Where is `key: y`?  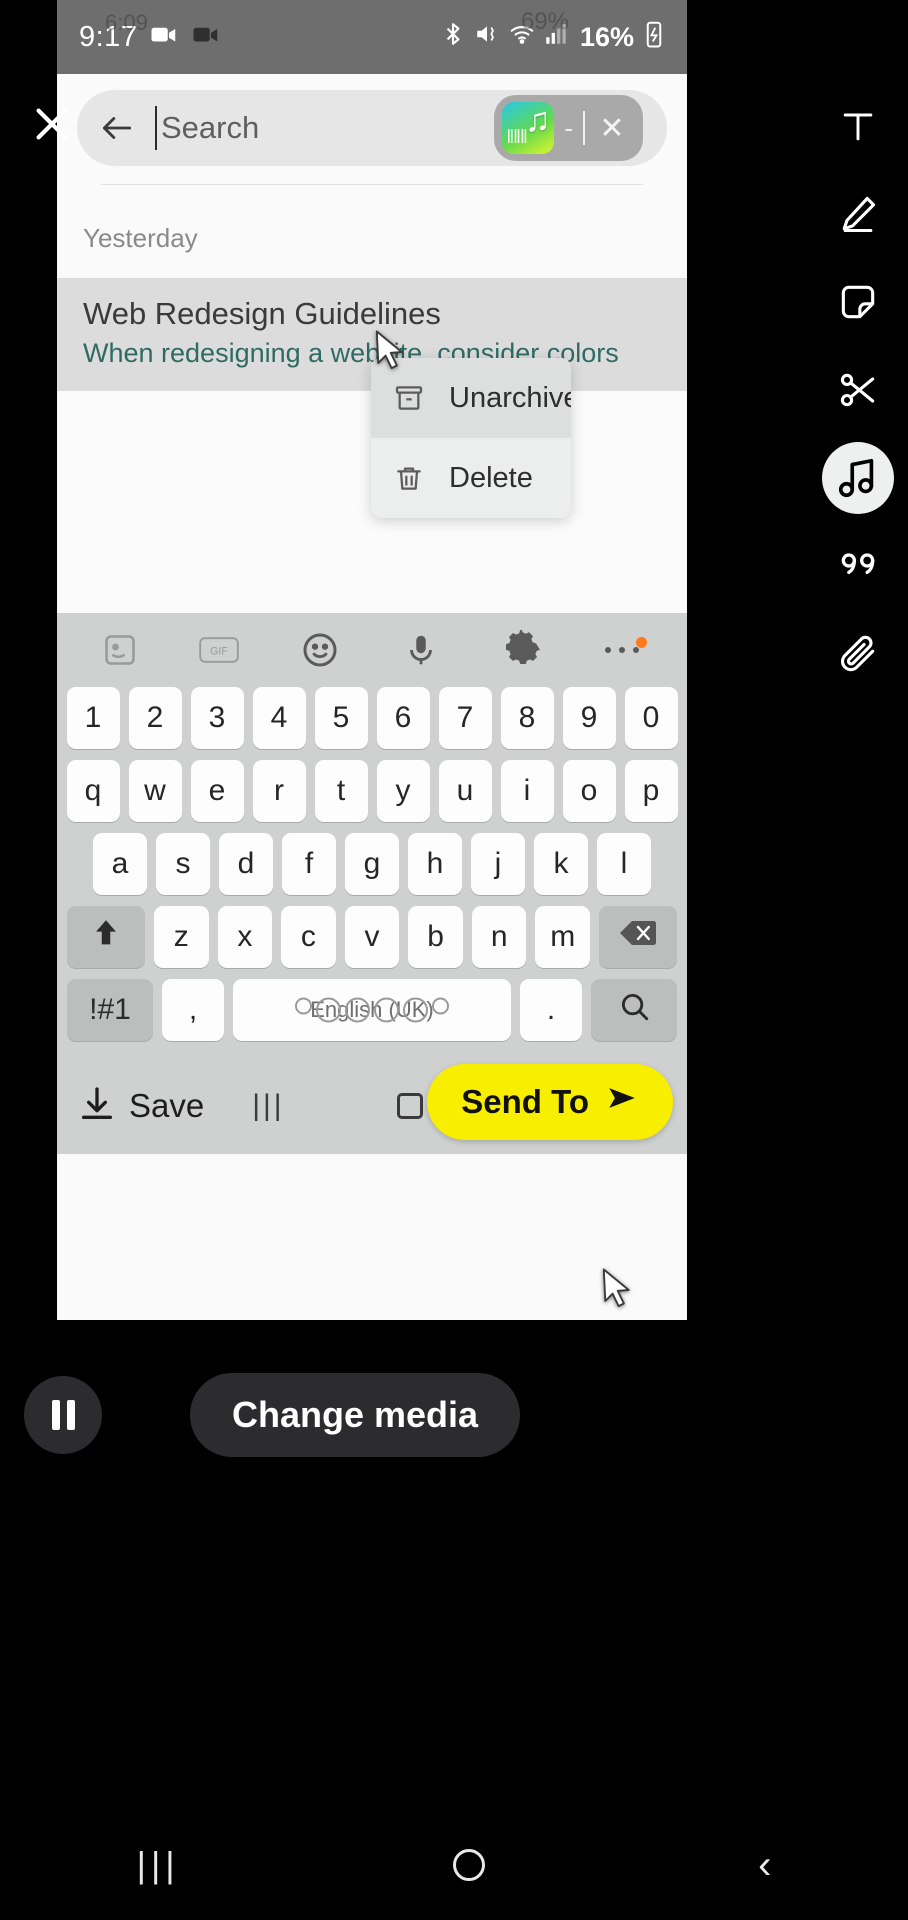
key: y is located at coordinates (403, 791).